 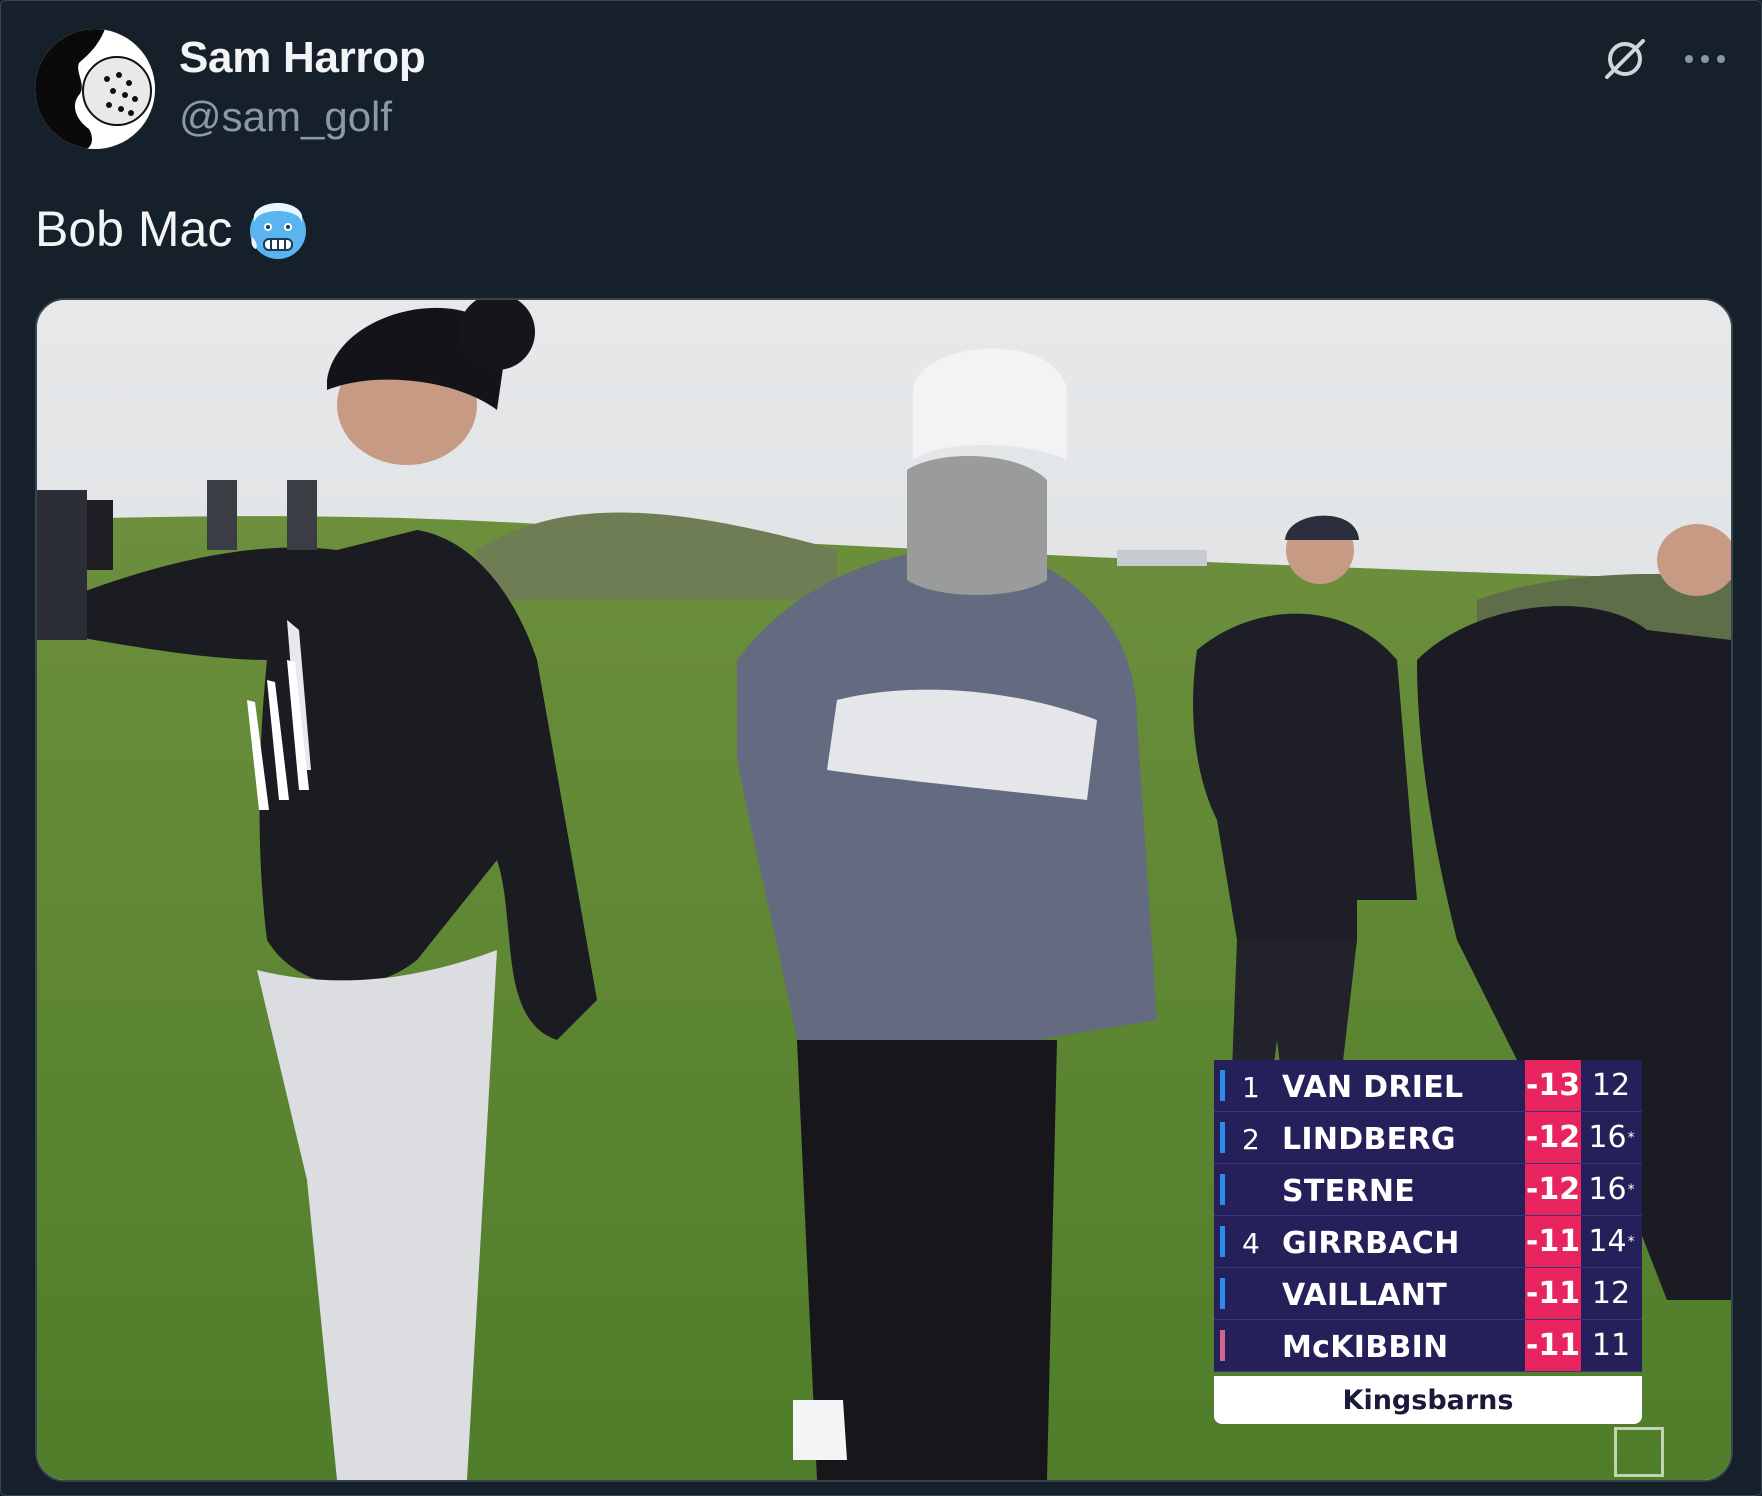 I want to click on broadcast-corner-box, so click(x=1639, y=1452).